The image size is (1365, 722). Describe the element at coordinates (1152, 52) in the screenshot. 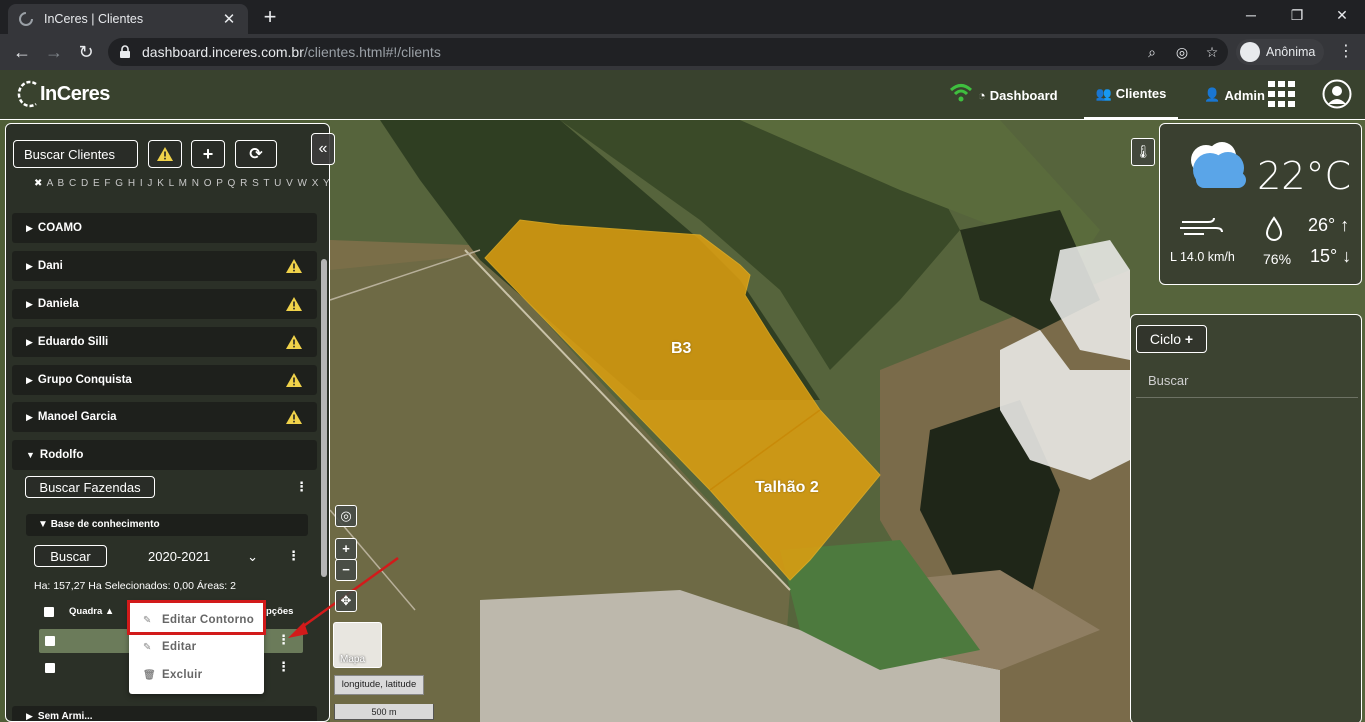

I see `zoom-icon: ⌕` at that location.